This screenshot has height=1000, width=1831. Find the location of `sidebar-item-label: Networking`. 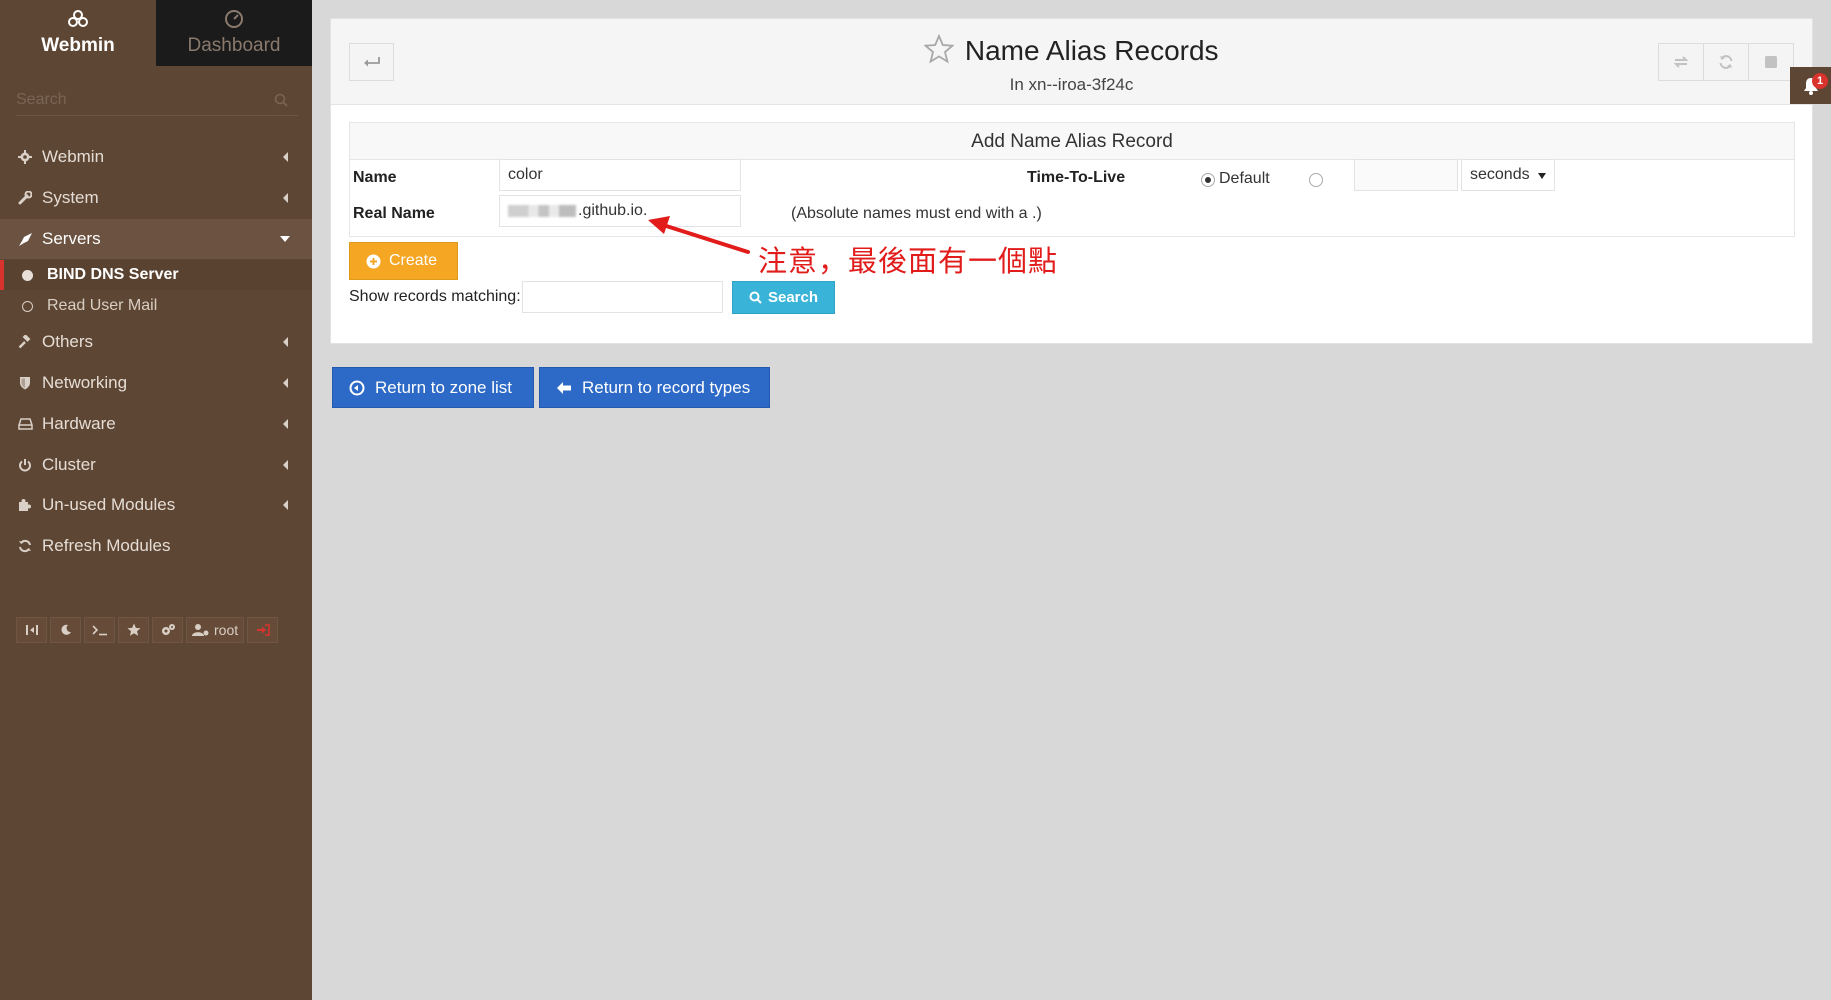

sidebar-item-label: Networking is located at coordinates (85, 382).